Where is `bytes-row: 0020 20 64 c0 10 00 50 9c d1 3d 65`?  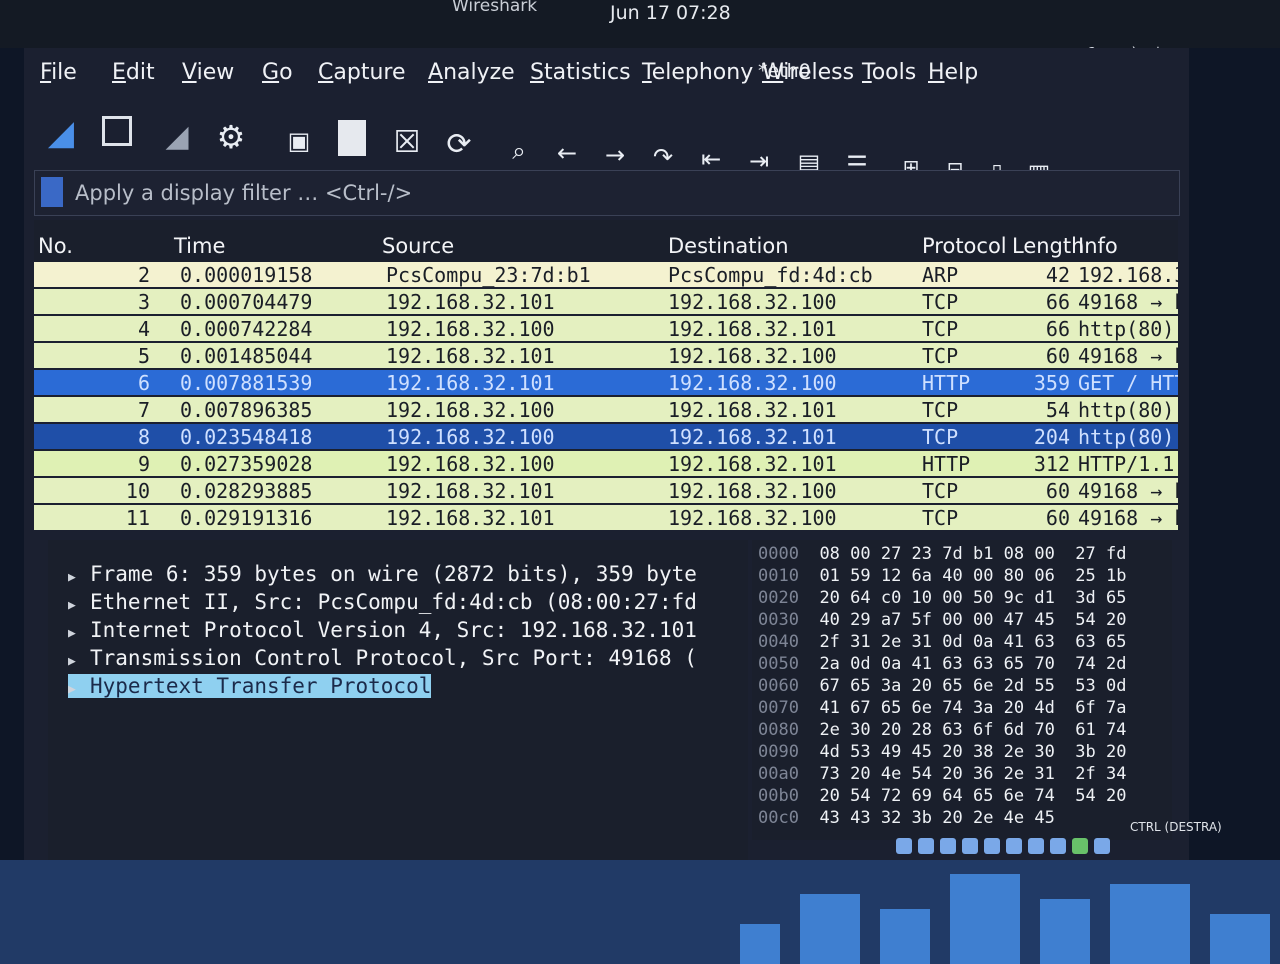
bytes-row: 0020 20 64 c0 10 00 50 9c d1 3d 65 is located at coordinates (942, 598).